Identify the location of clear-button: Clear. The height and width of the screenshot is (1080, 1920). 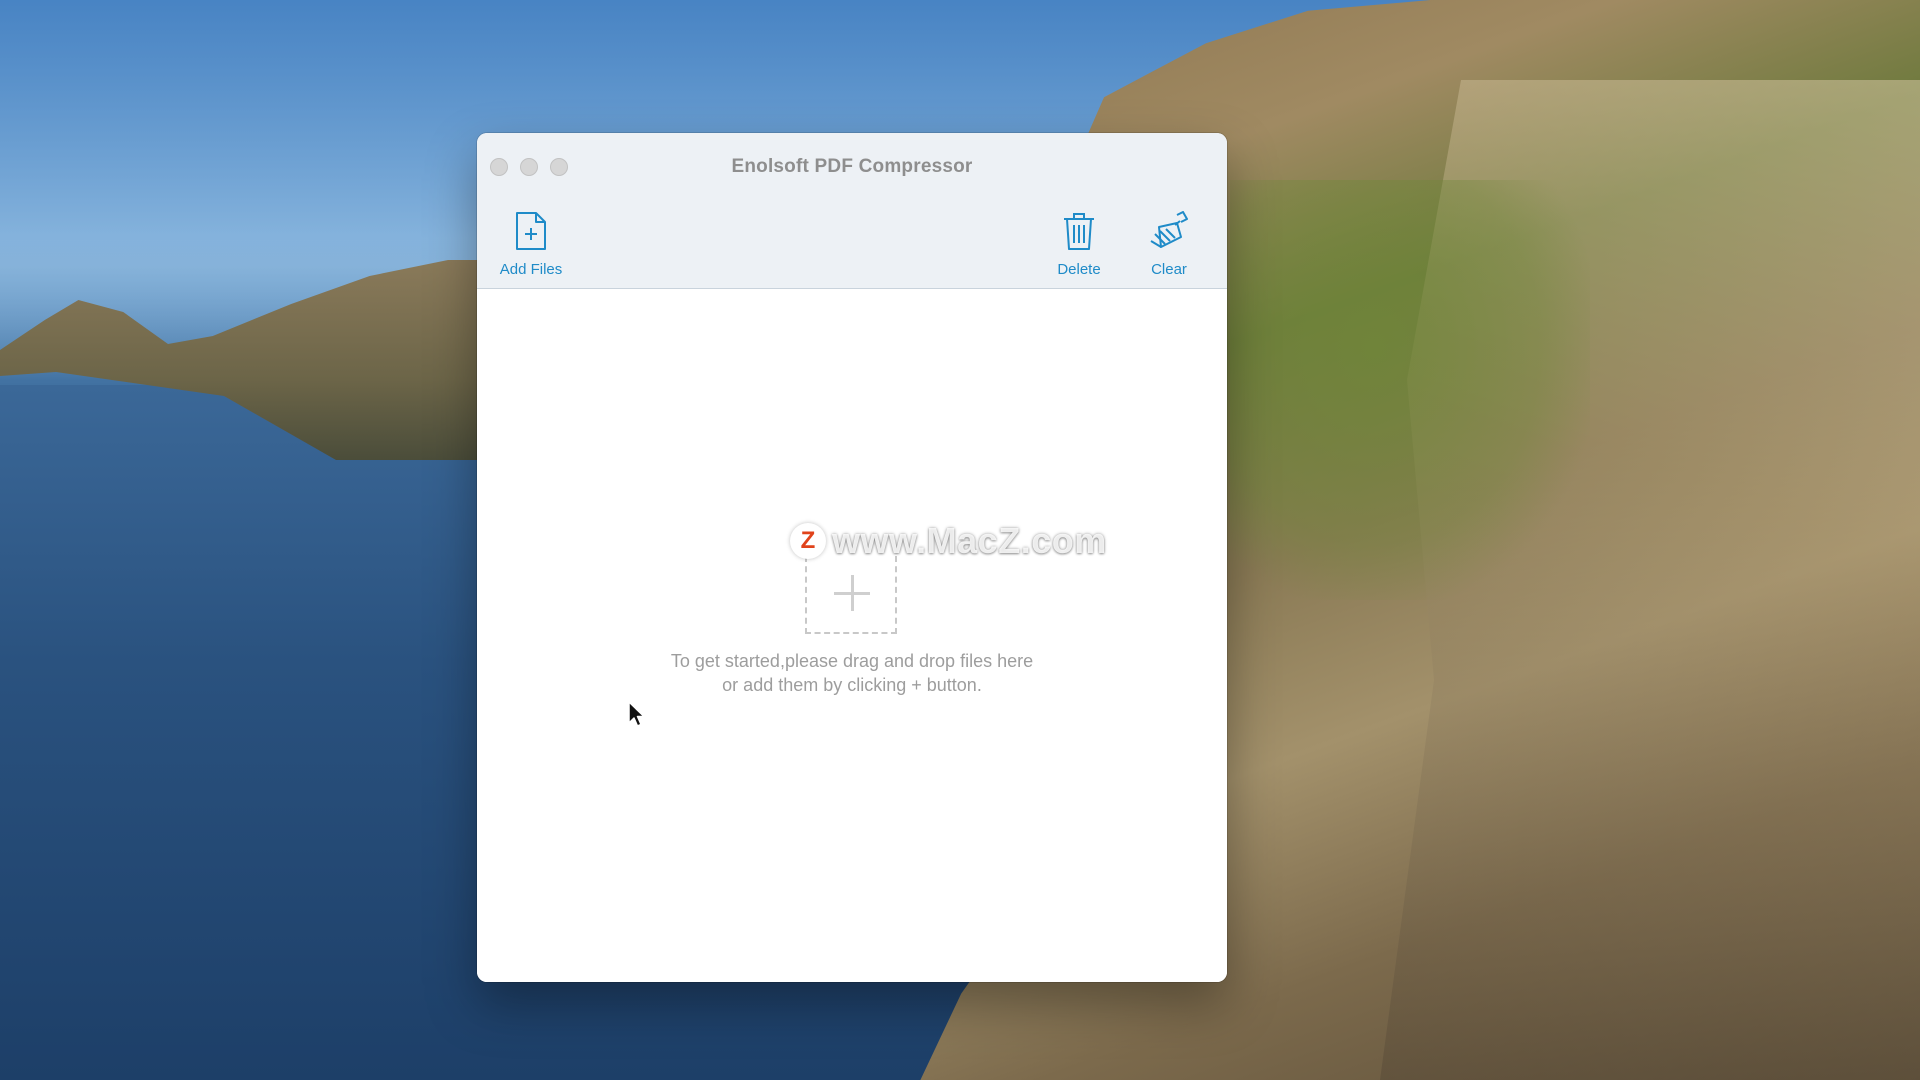
(1169, 244).